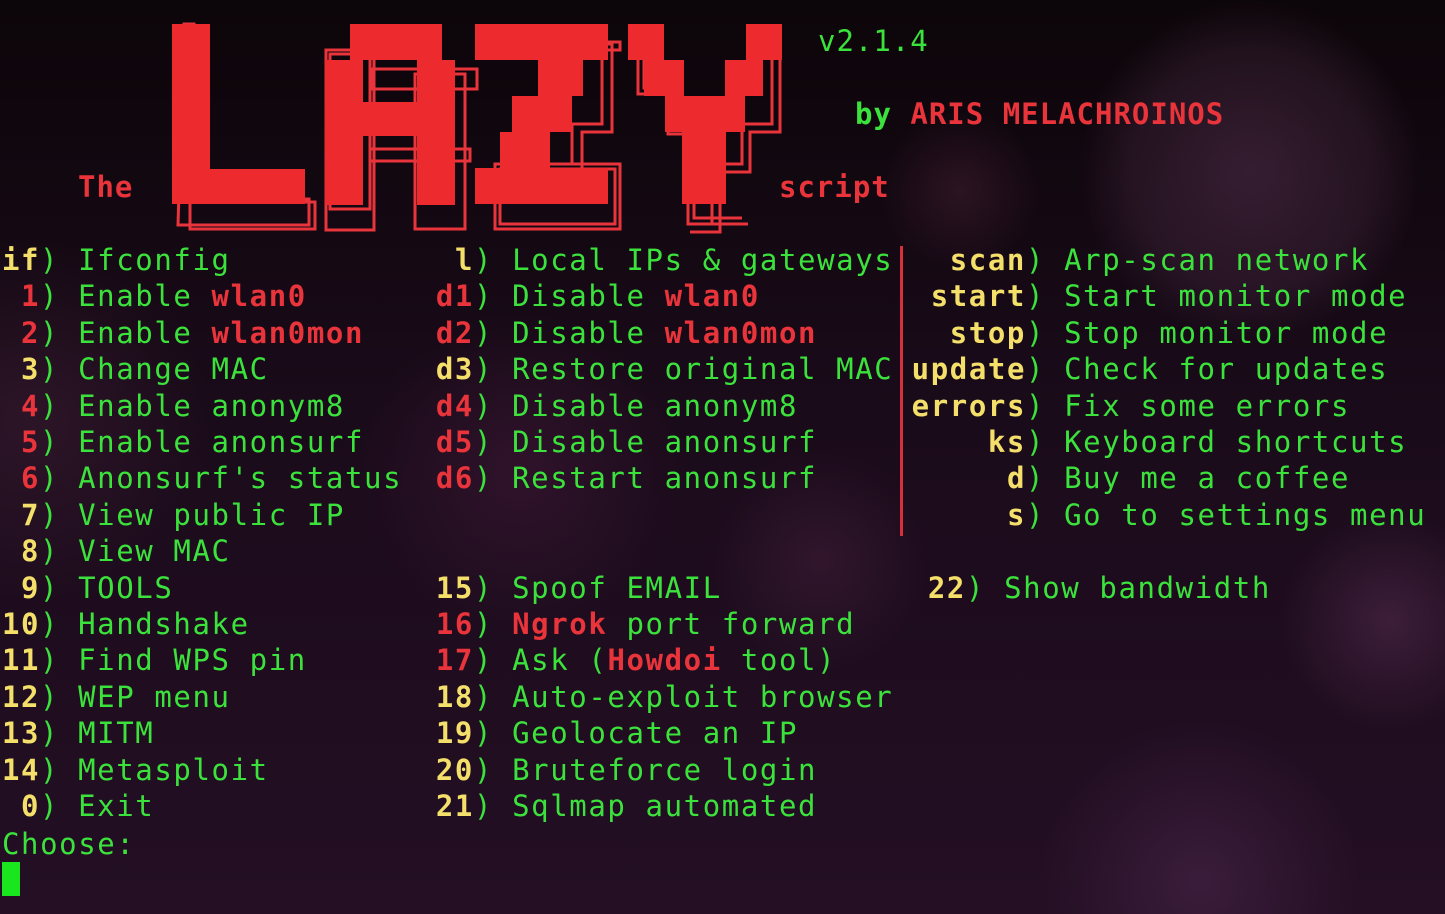 The width and height of the screenshot is (1445, 914). Describe the element at coordinates (154, 660) in the screenshot. I see `menu-option: 11) Find WPS pin` at that location.